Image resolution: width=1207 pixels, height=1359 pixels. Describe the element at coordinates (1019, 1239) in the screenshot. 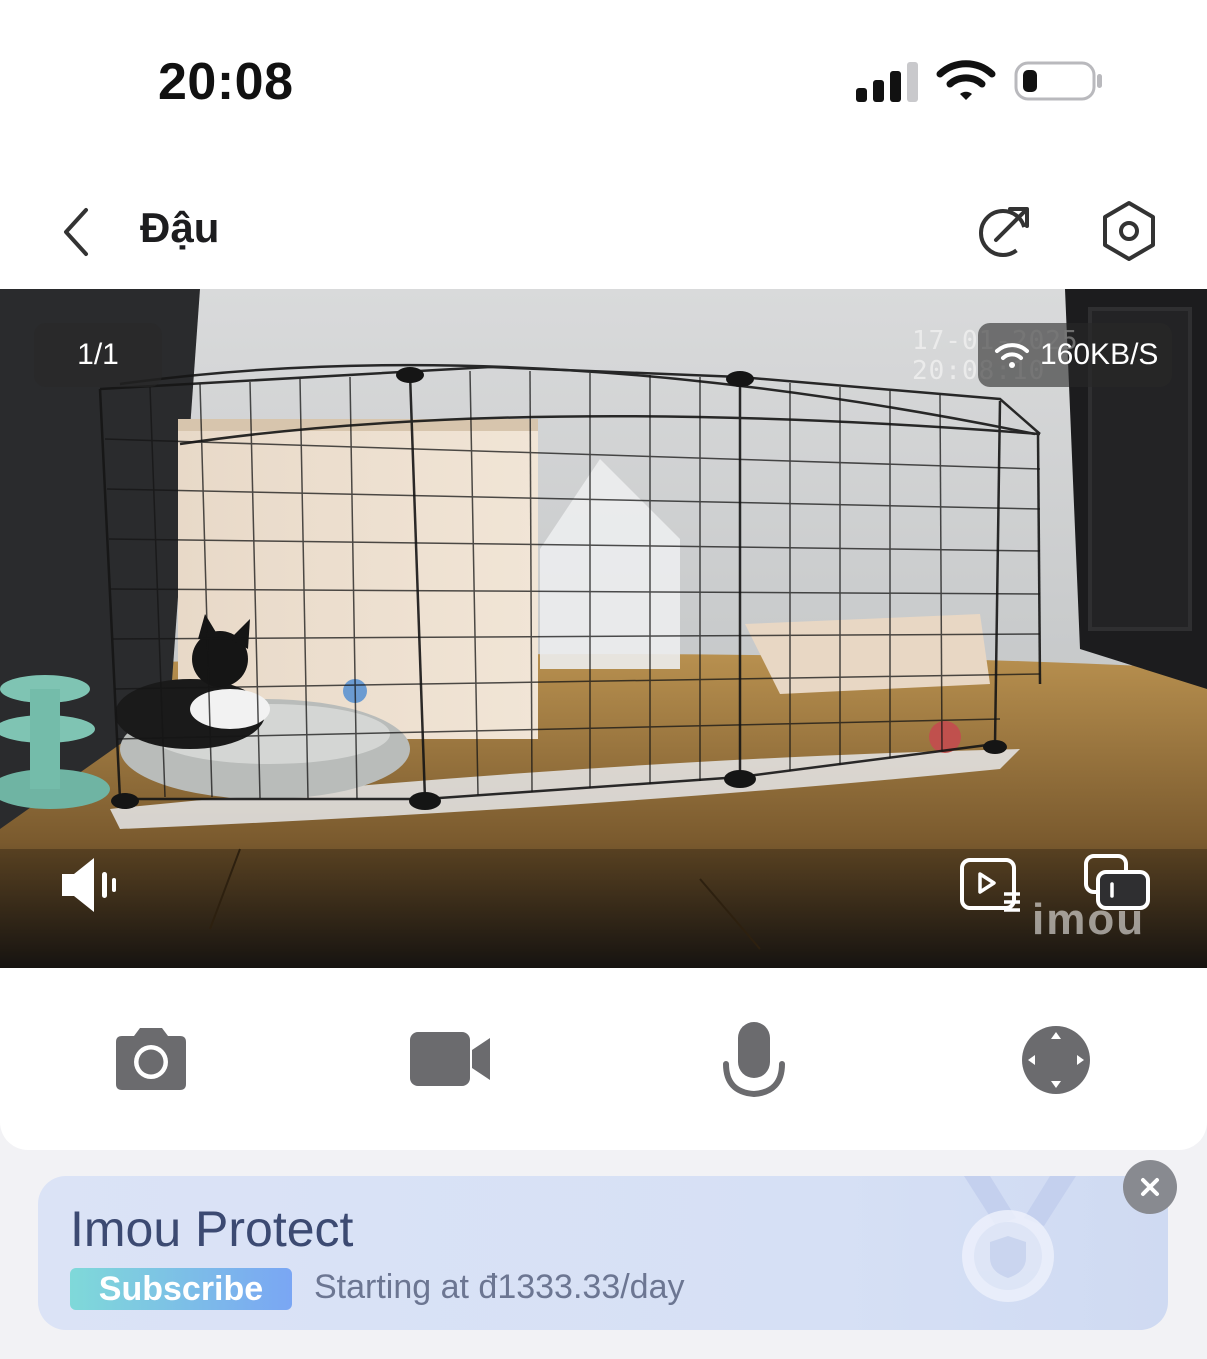

I see `medal-icon` at that location.